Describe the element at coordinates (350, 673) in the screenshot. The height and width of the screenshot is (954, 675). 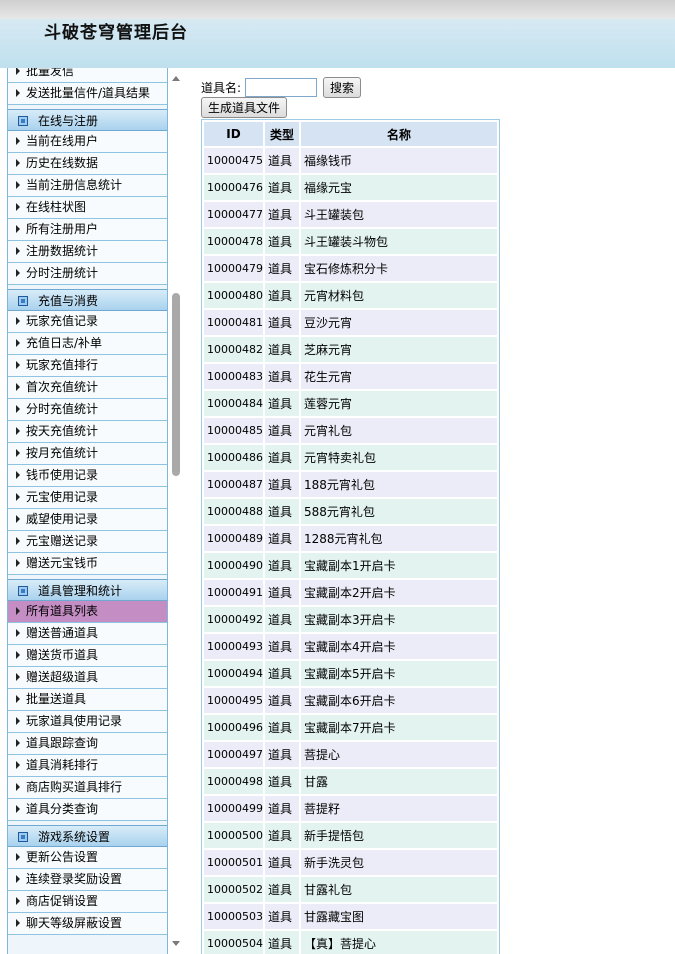
I see `table-row: 10000494 道具 宝藏副本5开启卡` at that location.